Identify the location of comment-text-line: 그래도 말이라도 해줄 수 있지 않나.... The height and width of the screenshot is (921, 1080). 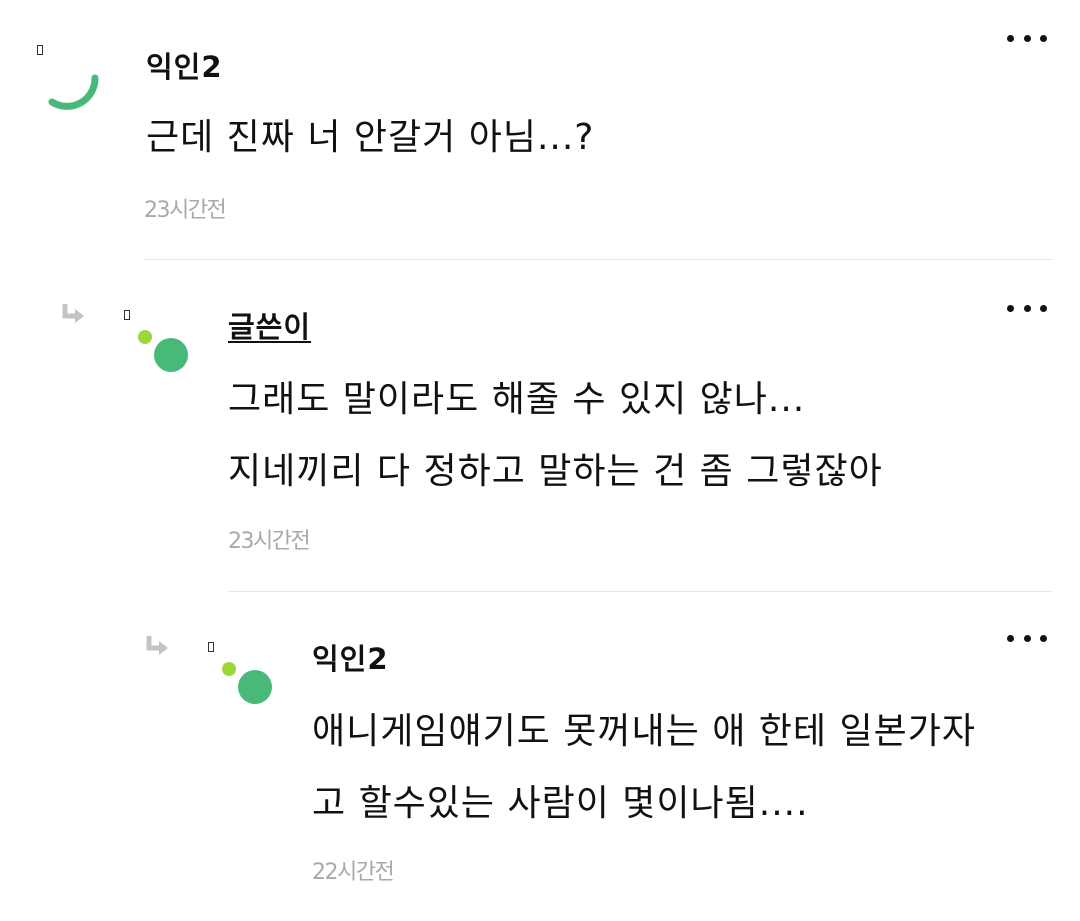
(517, 399).